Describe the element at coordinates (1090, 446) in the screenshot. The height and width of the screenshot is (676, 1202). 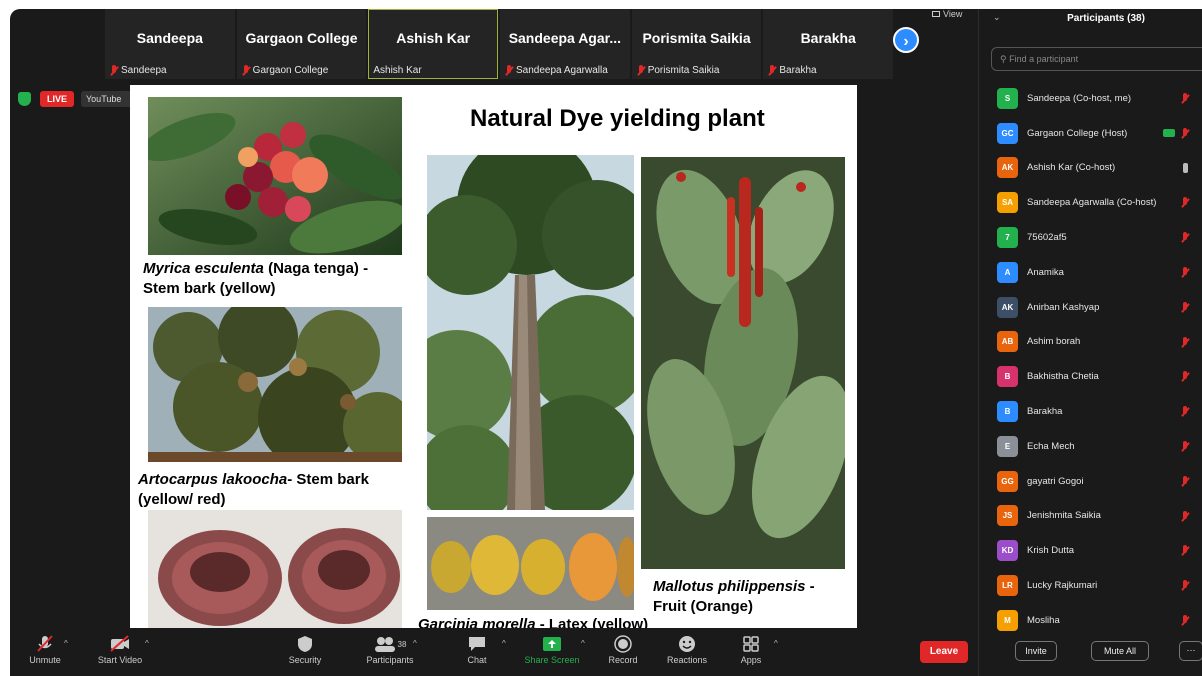
I see `participant-row: E Echa Mech` at that location.